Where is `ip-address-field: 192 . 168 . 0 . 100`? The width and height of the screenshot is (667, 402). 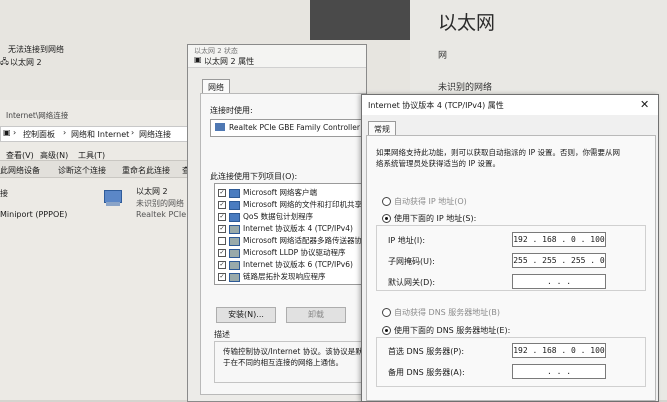
ip-address-field: 192 . 168 . 0 . 100 is located at coordinates (559, 239).